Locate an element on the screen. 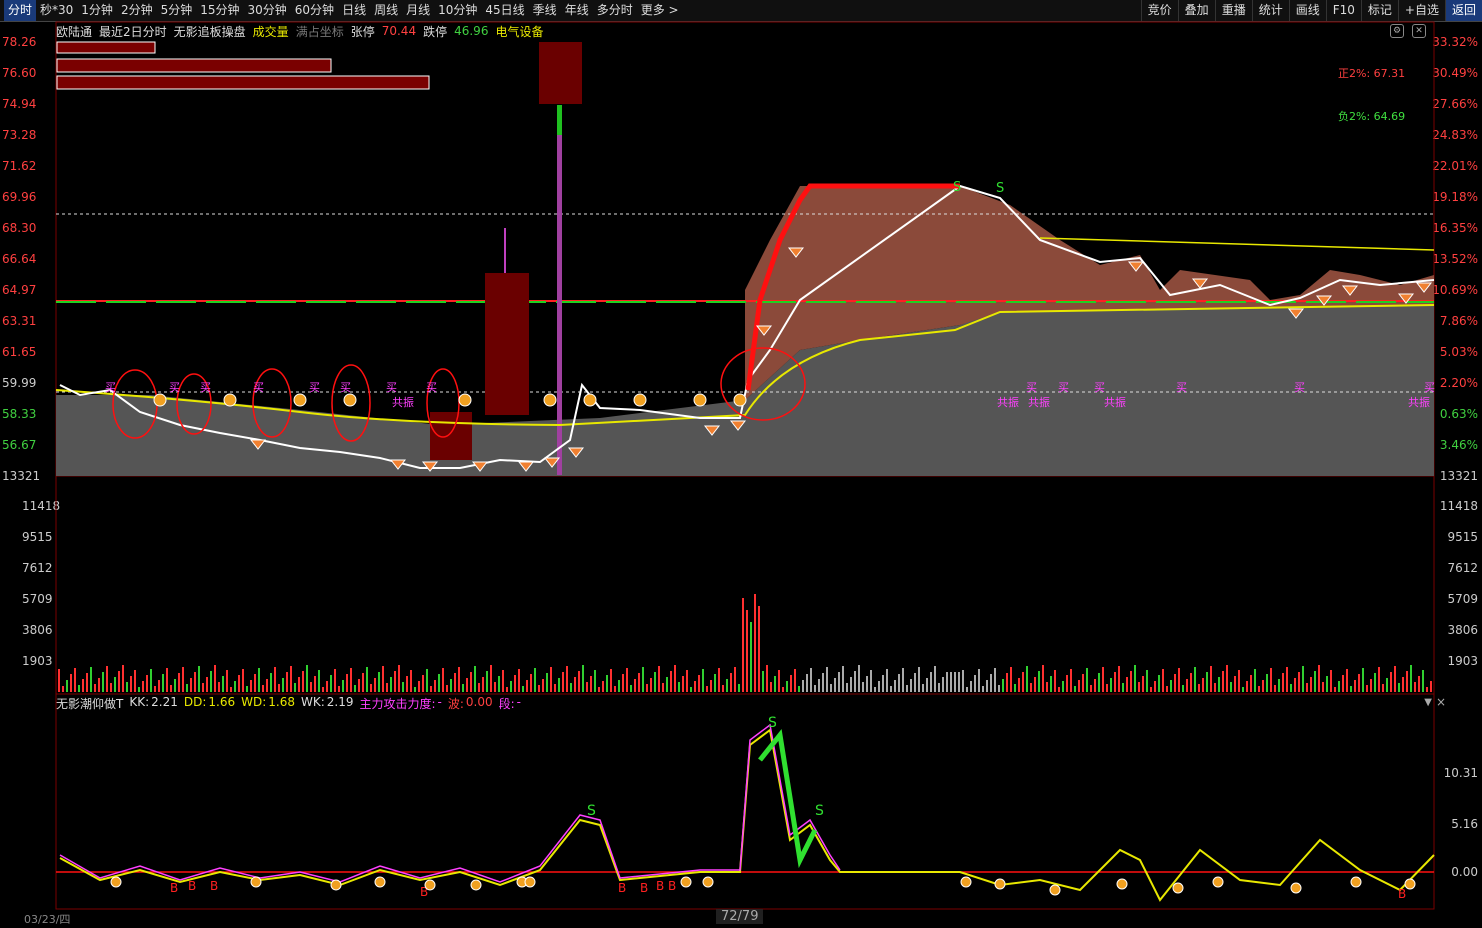 This screenshot has width=1482, height=928. indicator-name: 无影潮仰做T is located at coordinates (89, 703).